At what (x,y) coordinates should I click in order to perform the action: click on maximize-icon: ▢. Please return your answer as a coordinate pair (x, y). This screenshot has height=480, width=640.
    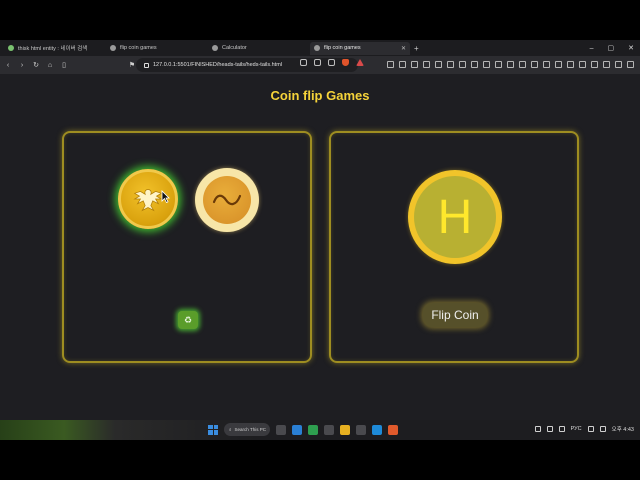
    Looking at the image, I should click on (611, 48).